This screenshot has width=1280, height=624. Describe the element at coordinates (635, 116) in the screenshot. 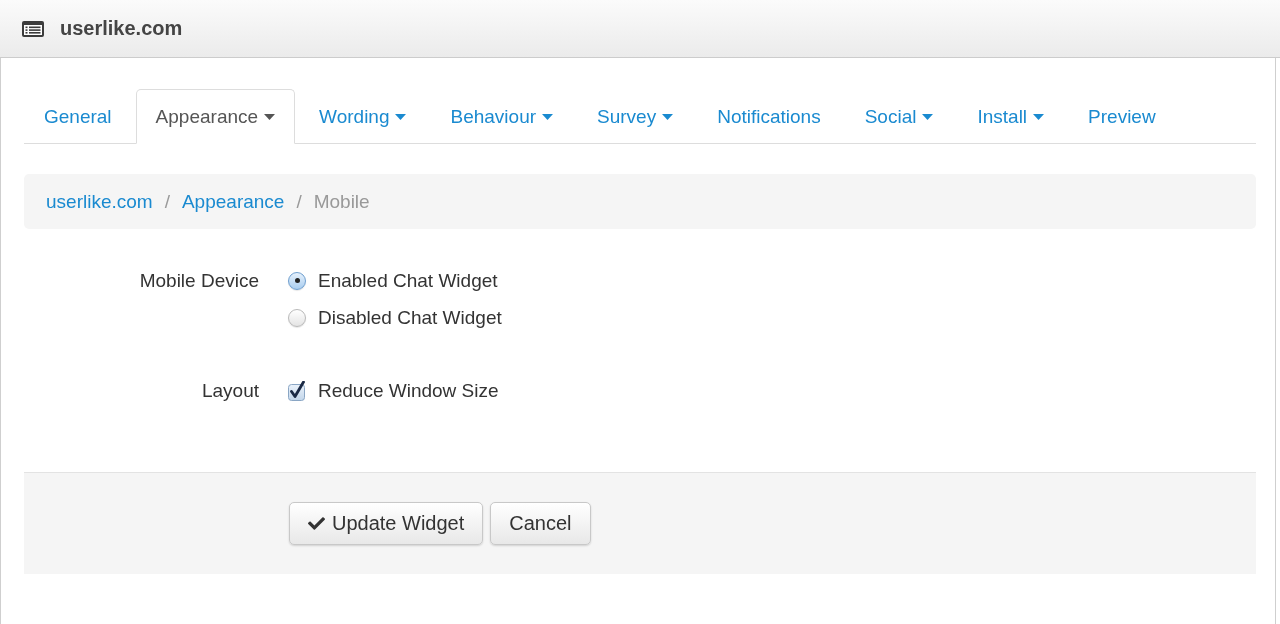

I see `tab: Survey` at that location.